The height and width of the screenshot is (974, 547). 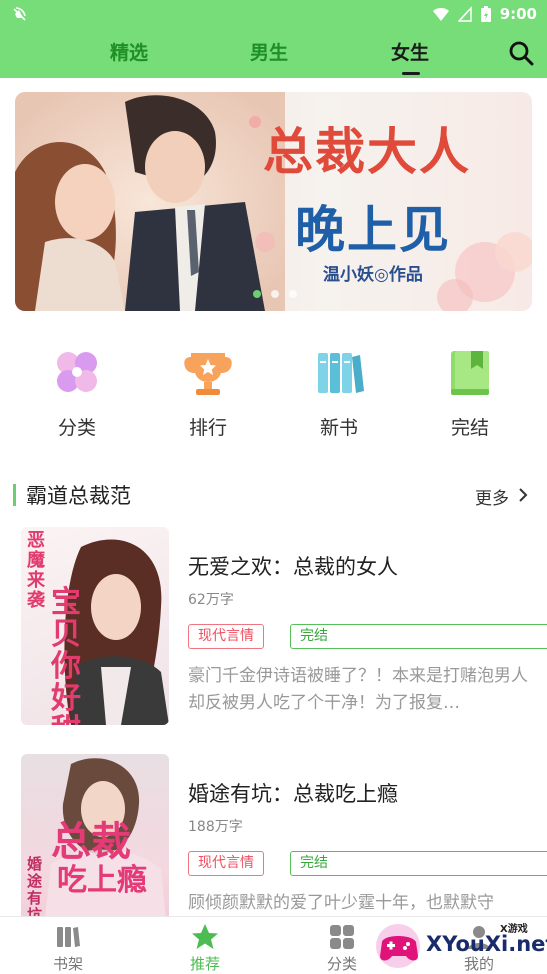 I want to click on active-tab-indicator, so click(x=411, y=73).